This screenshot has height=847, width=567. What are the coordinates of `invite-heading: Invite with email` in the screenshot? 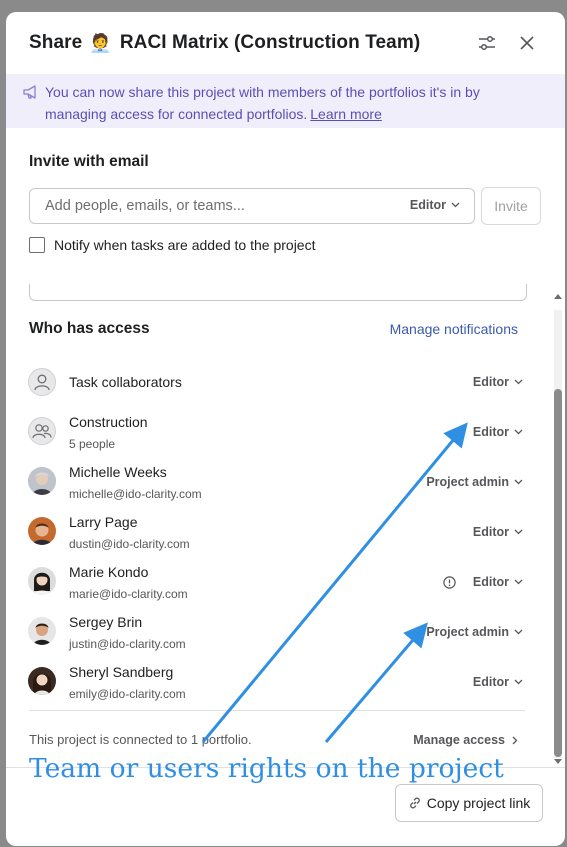 It's located at (89, 161).